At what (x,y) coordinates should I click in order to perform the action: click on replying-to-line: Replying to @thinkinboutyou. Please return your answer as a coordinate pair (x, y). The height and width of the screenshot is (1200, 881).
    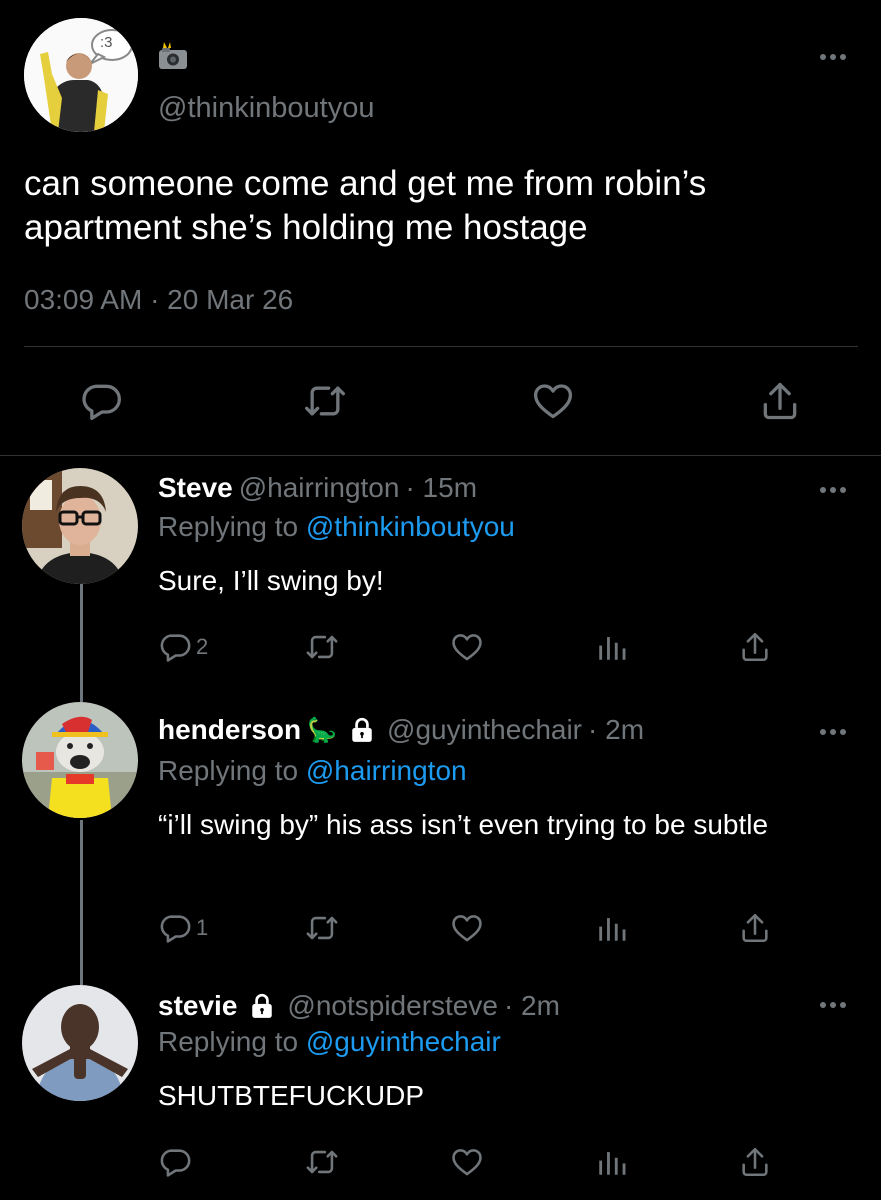
    Looking at the image, I should click on (336, 527).